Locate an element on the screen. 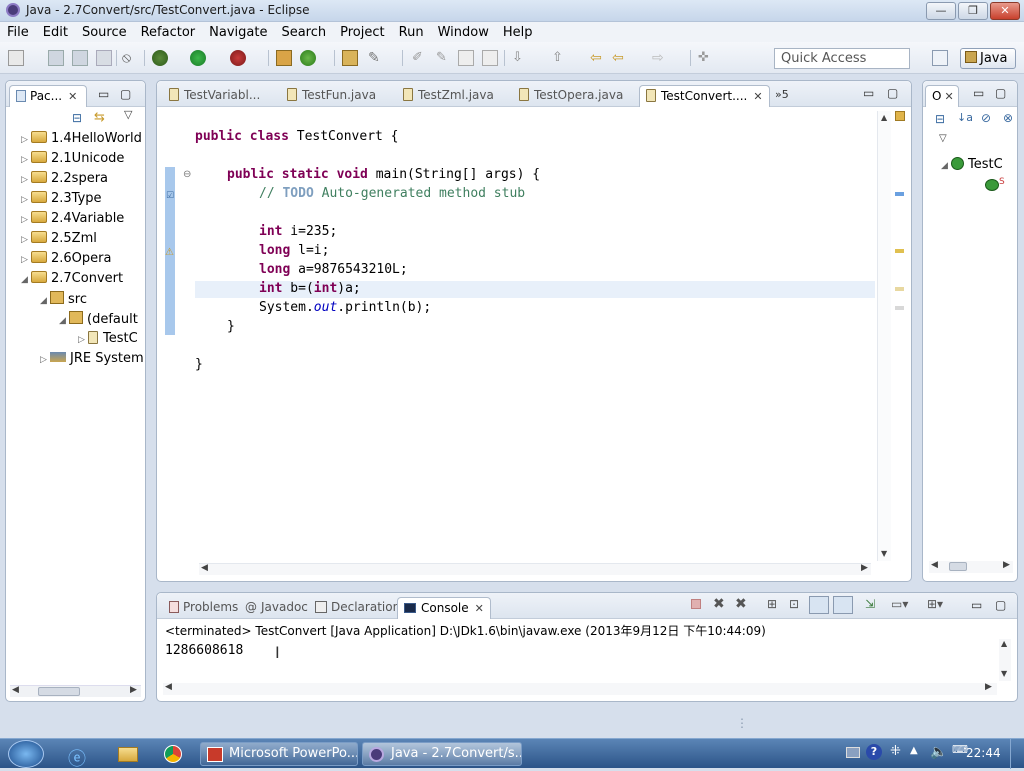  tab-console: Console ✕ is located at coordinates (444, 608).